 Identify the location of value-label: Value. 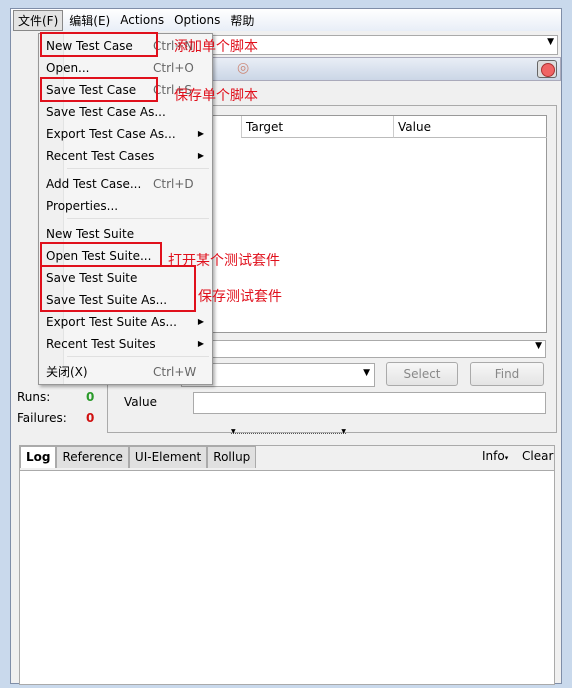
(140, 402).